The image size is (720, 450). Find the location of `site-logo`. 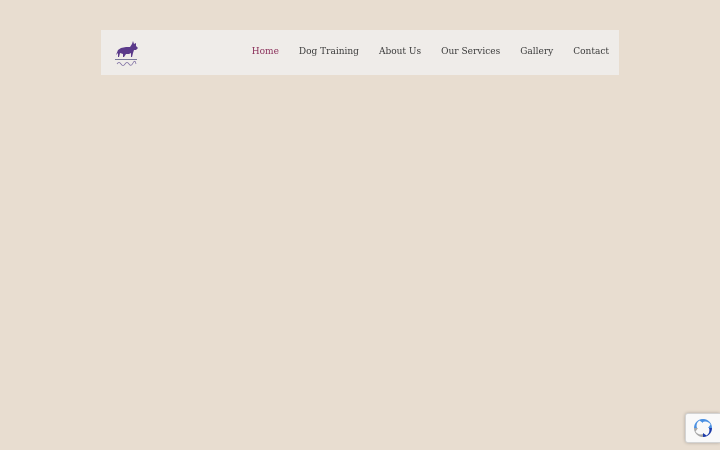

site-logo is located at coordinates (126, 53).